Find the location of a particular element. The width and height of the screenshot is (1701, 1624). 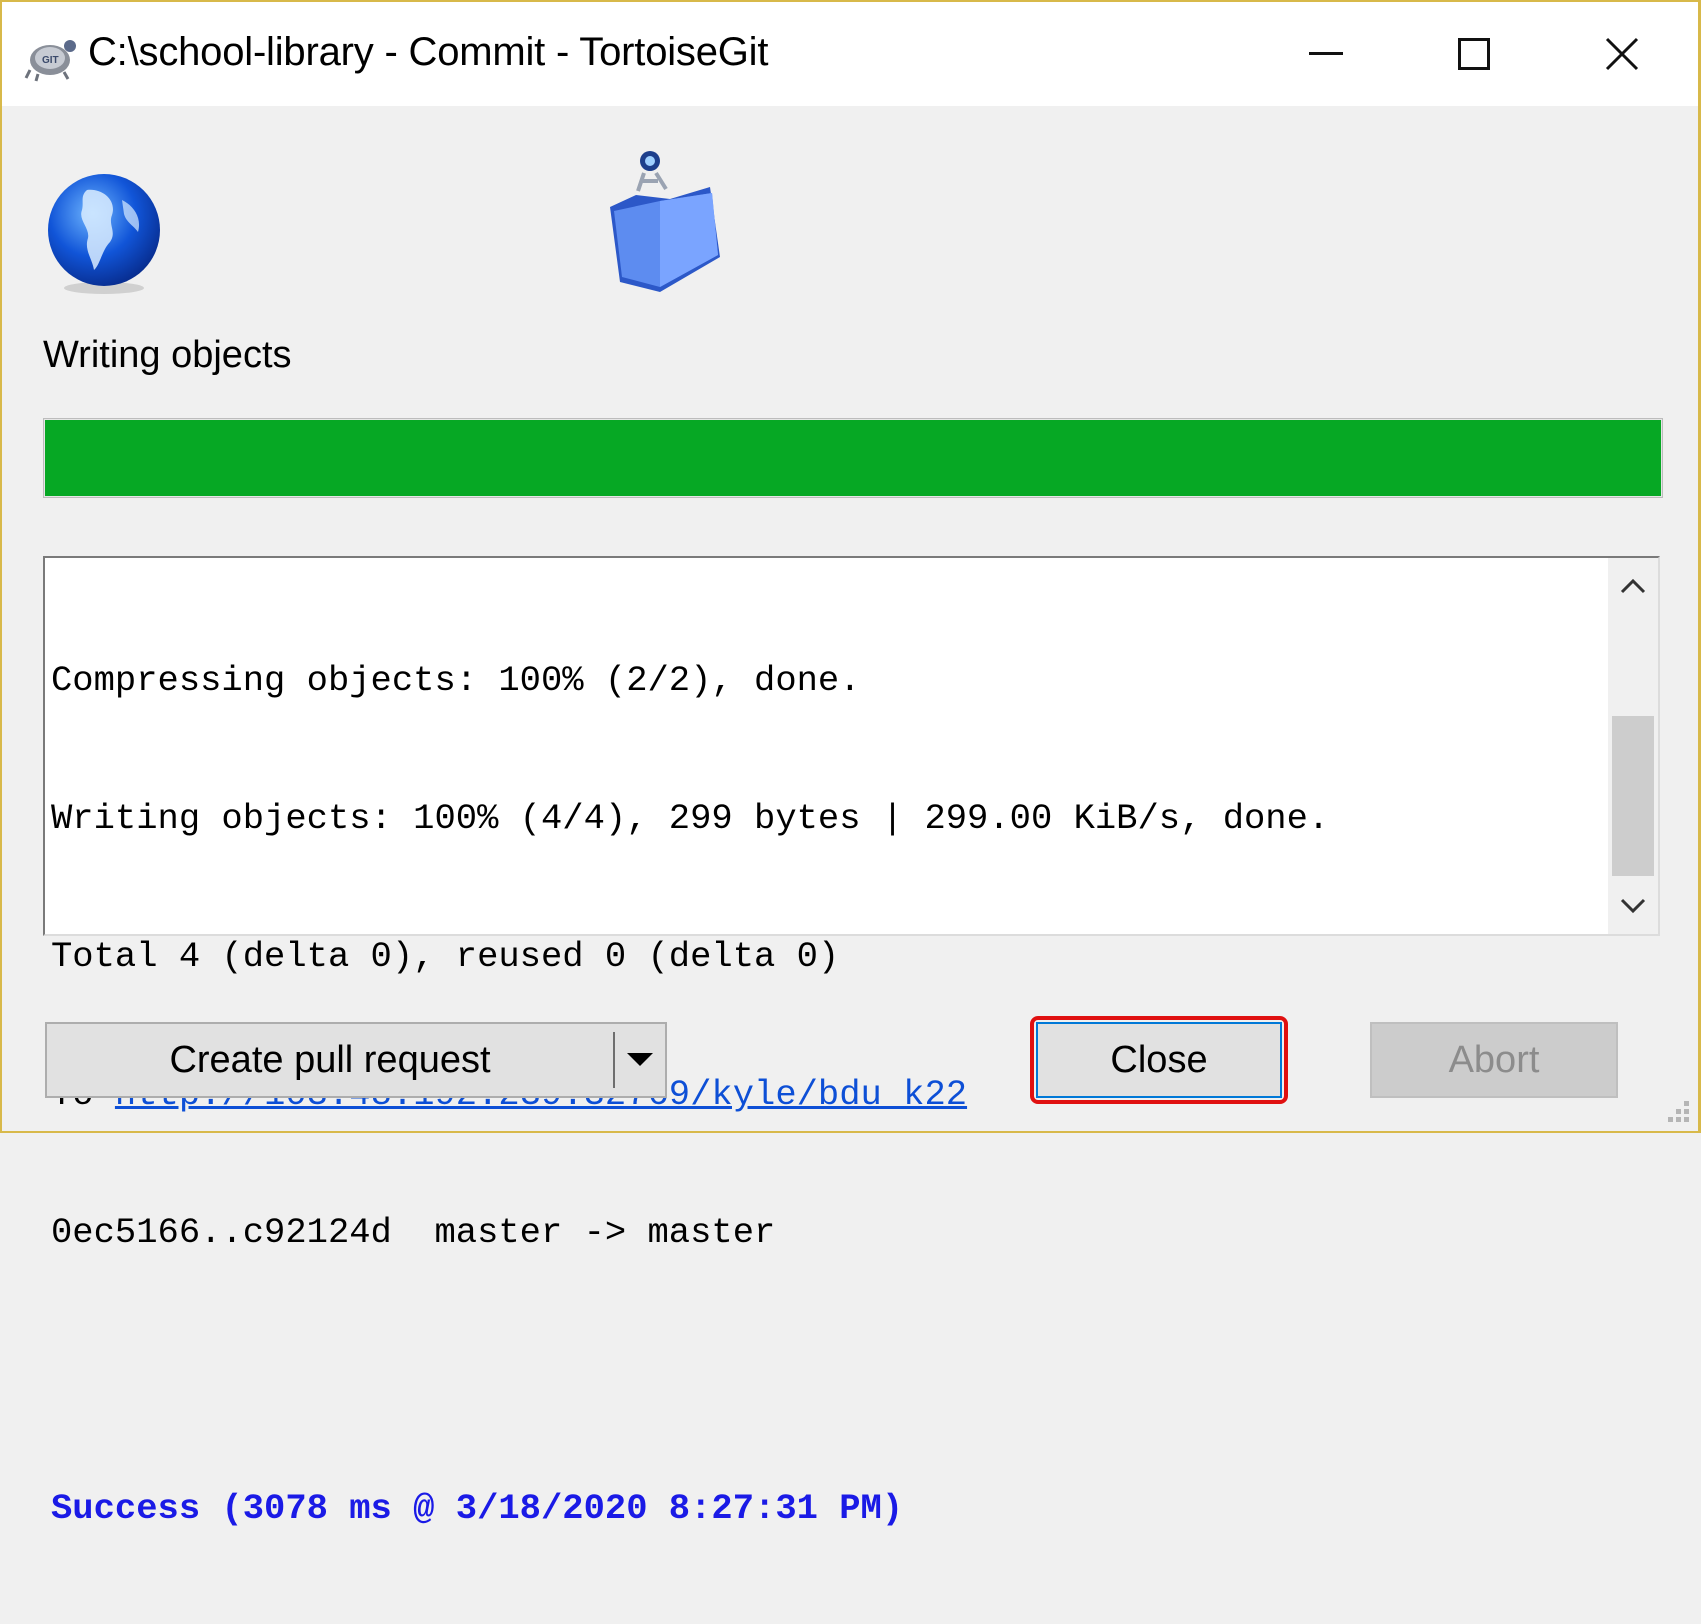

svg-text: GIT is located at coordinates (50, 60).